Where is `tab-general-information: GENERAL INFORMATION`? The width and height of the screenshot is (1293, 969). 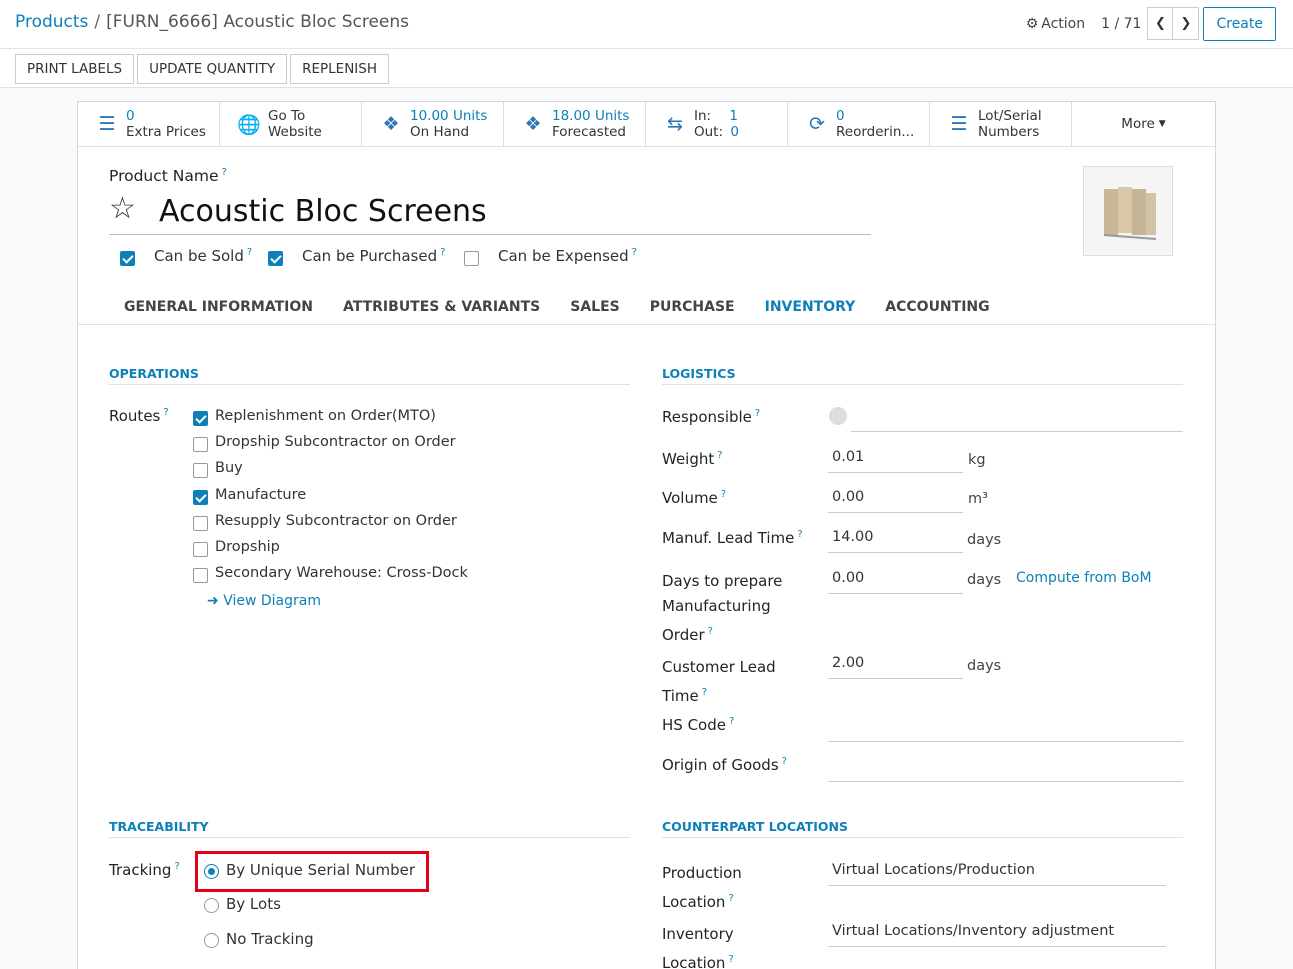
tab-general-information: GENERAL INFORMATION is located at coordinates (218, 308).